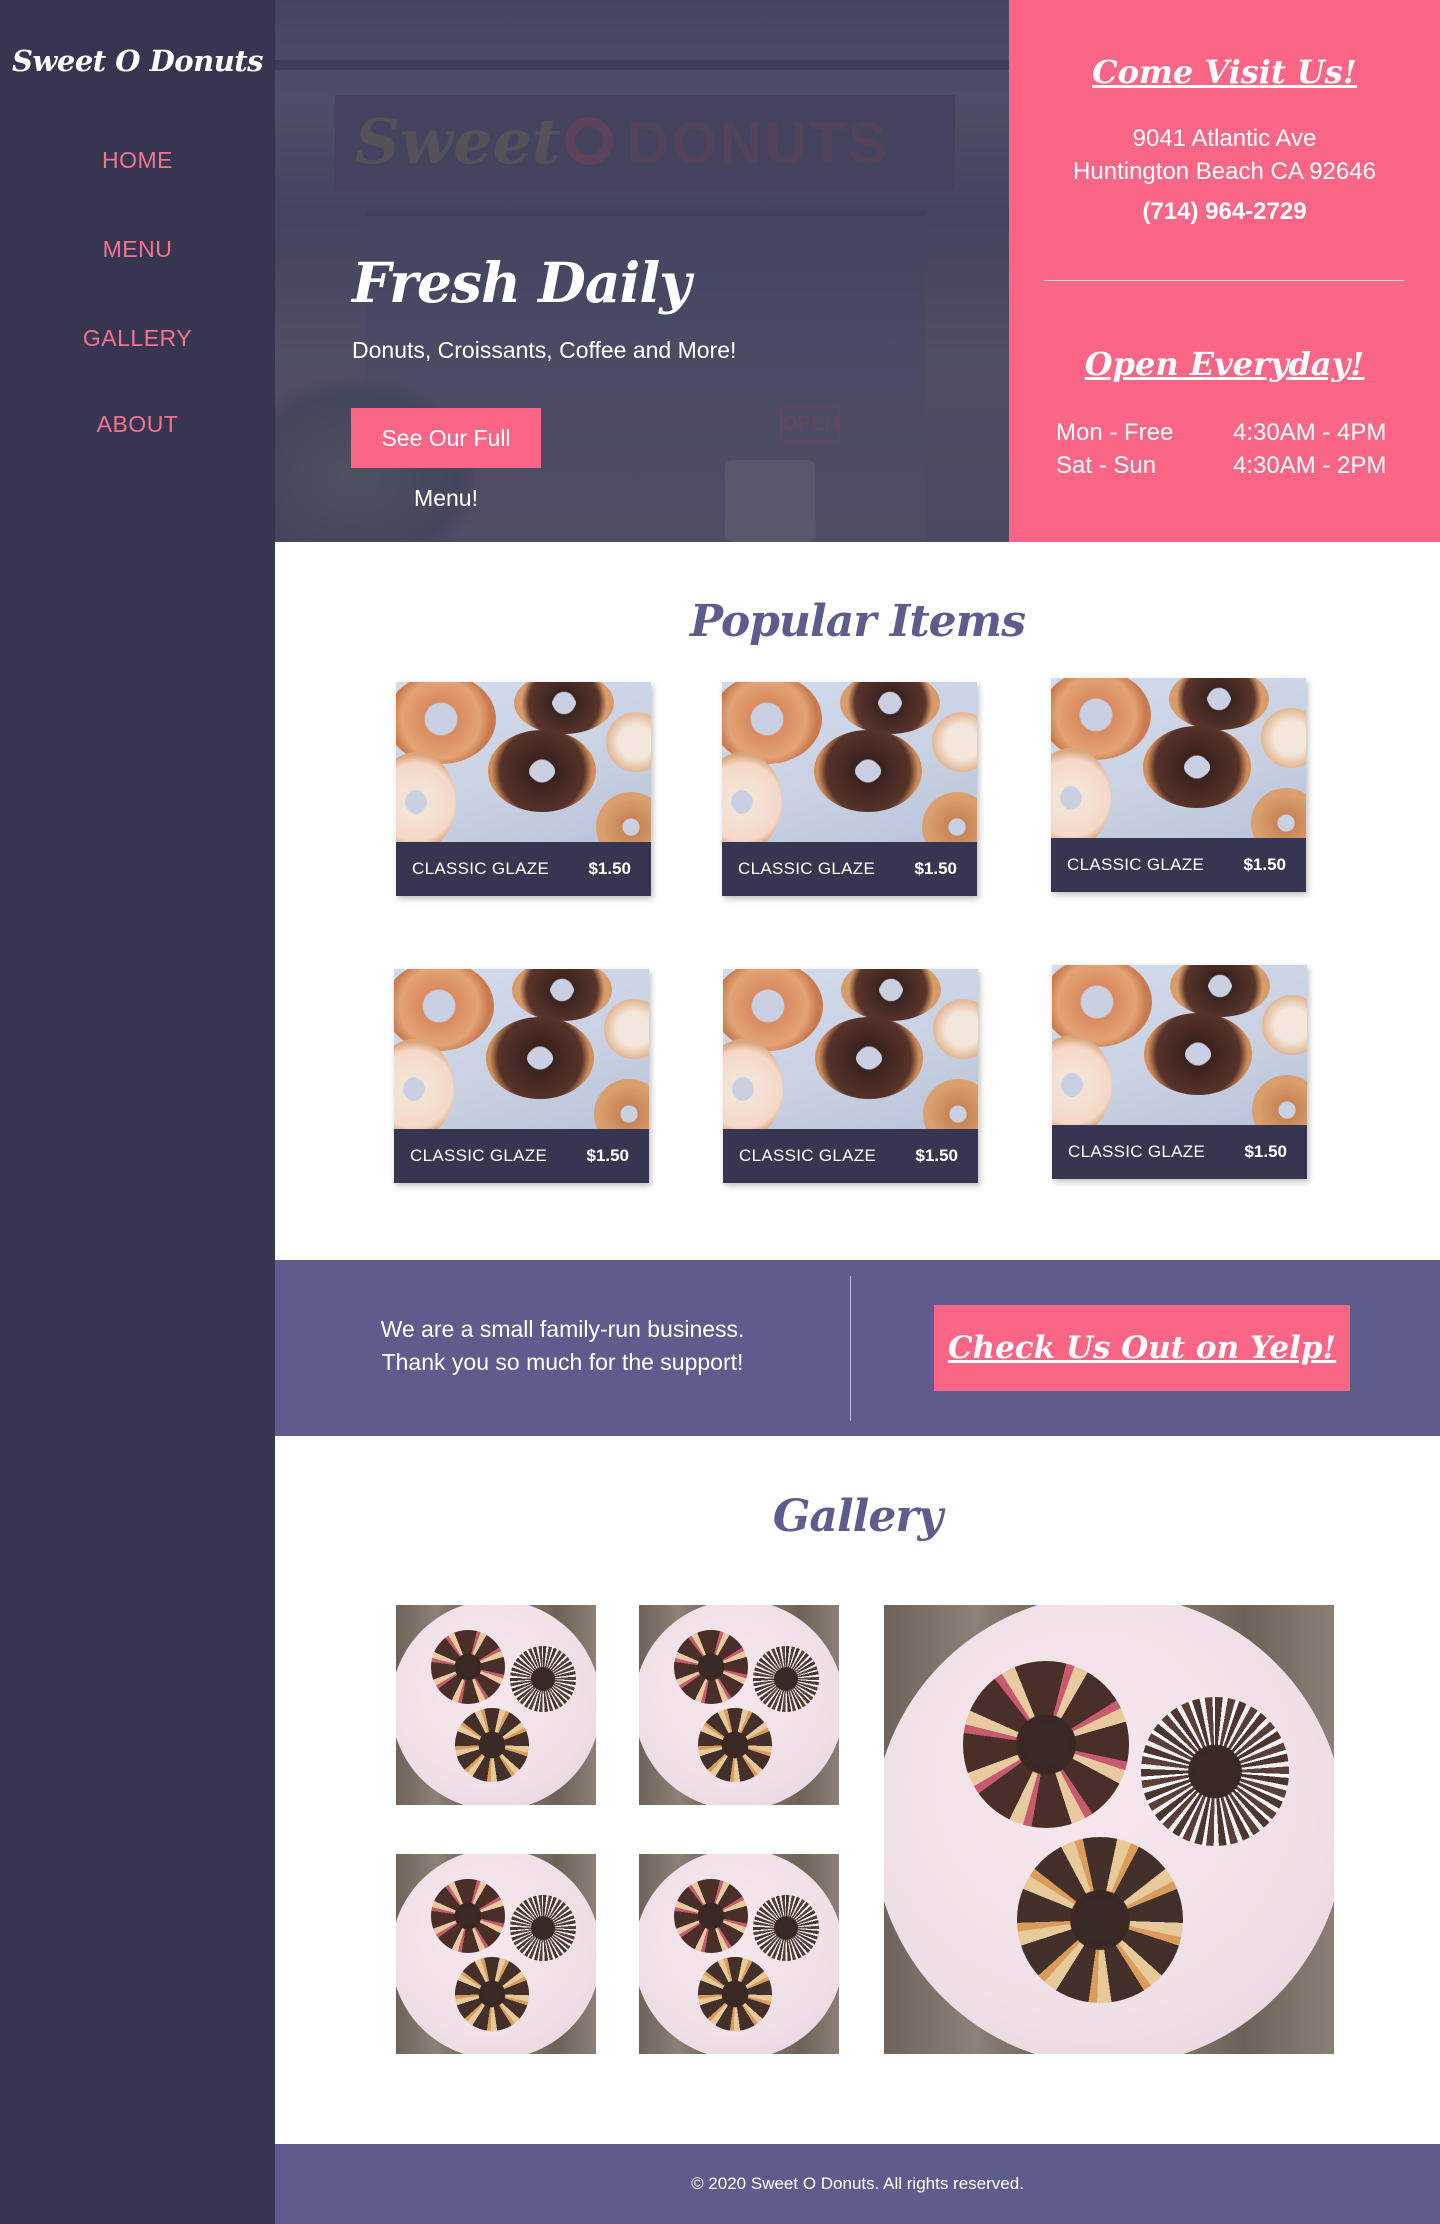  Describe the element at coordinates (1310, 465) in the screenshot. I see `hours-time: 4:30AM - 2PM` at that location.